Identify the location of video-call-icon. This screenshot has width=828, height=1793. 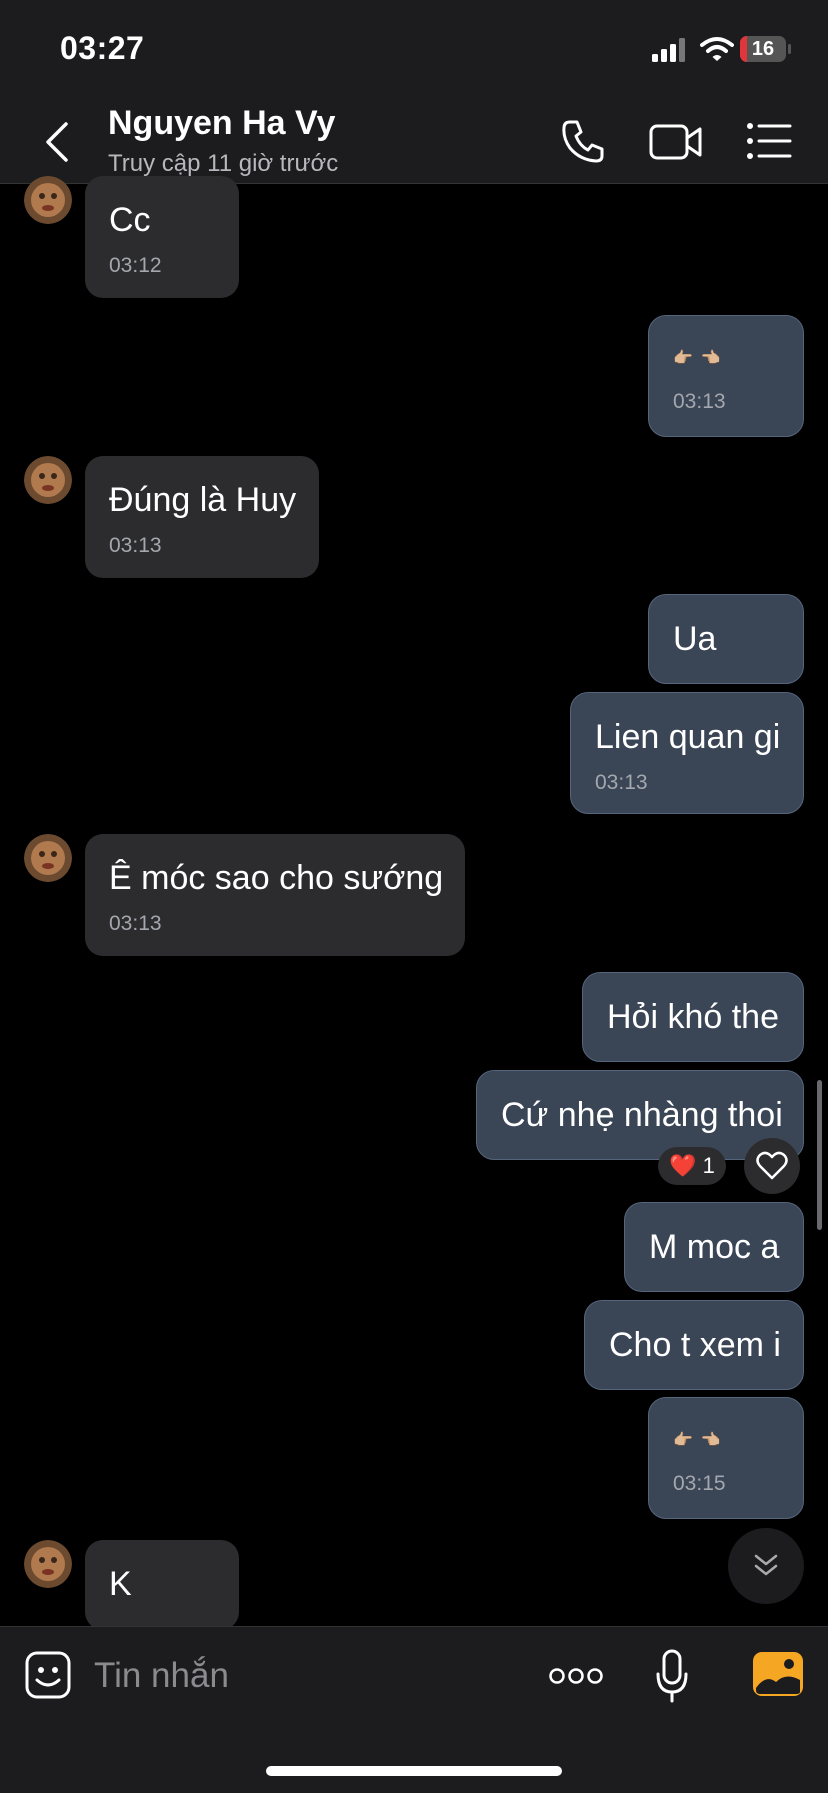
(676, 141).